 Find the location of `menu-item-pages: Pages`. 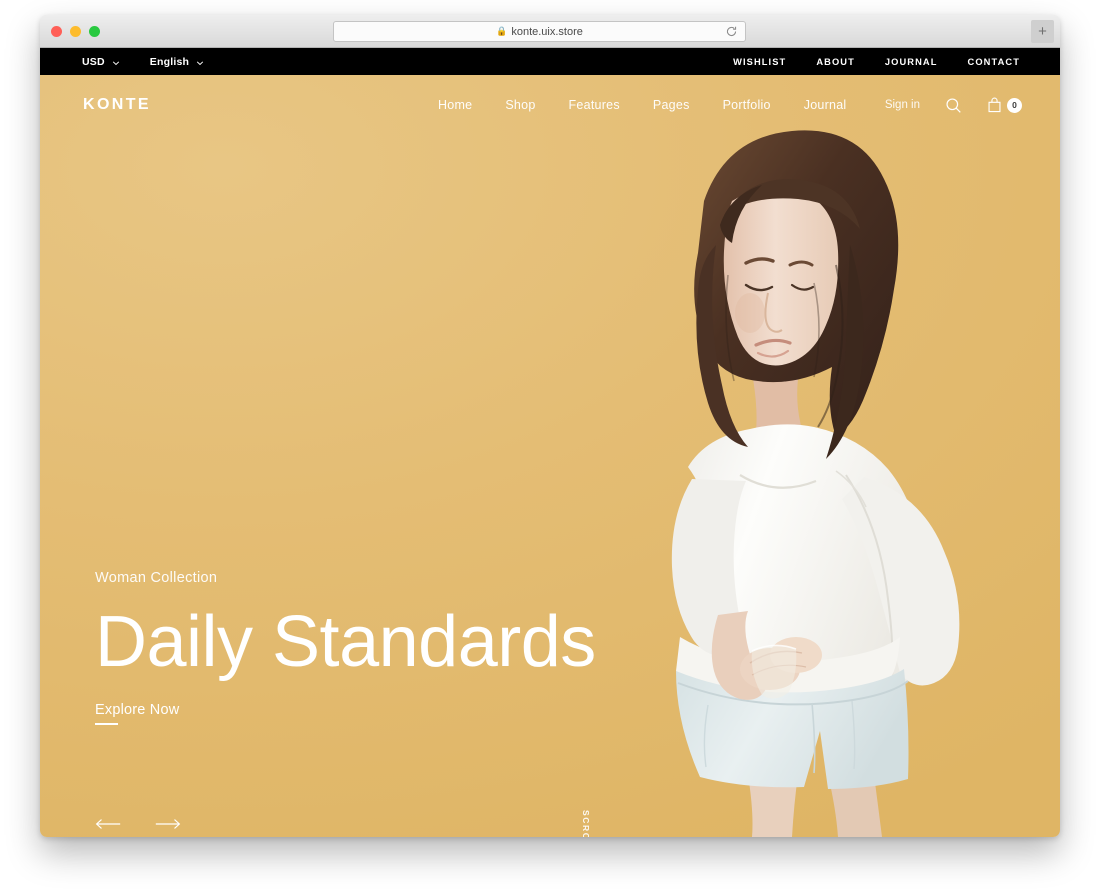

menu-item-pages: Pages is located at coordinates (671, 105).